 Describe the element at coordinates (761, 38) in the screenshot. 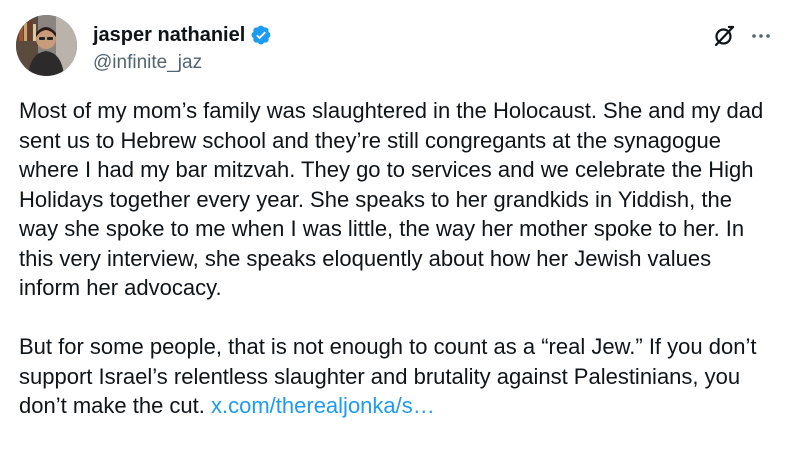

I see `more-icon` at that location.